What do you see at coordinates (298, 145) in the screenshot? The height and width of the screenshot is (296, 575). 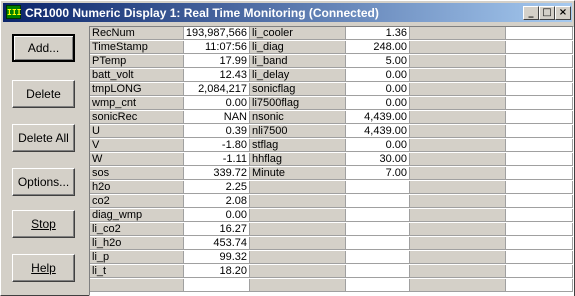 I see `field-name: stflag` at bounding box center [298, 145].